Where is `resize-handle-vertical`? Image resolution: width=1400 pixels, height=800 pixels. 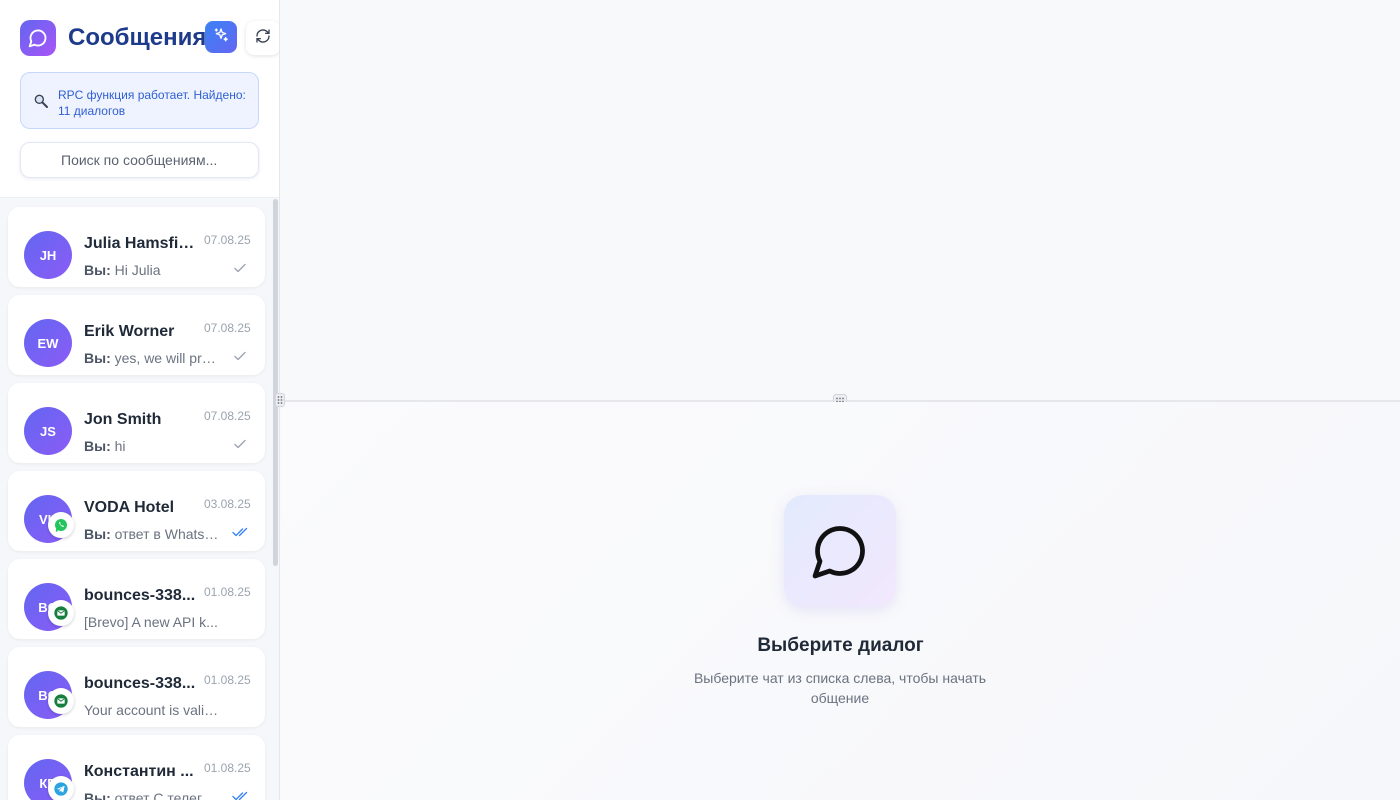 resize-handle-vertical is located at coordinates (280, 400).